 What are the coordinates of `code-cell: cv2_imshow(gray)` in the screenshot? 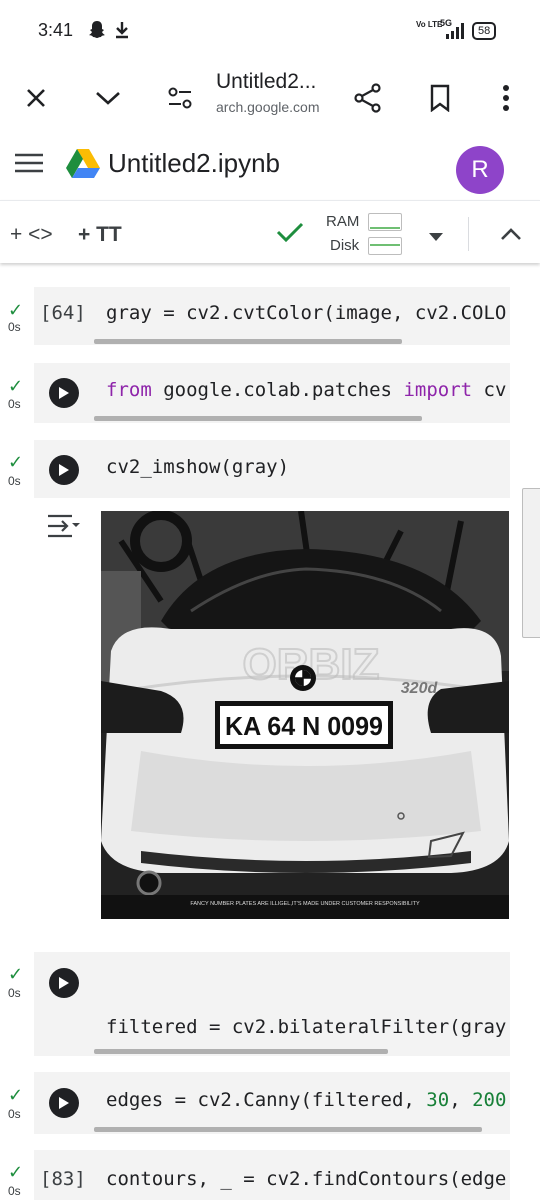 It's located at (272, 469).